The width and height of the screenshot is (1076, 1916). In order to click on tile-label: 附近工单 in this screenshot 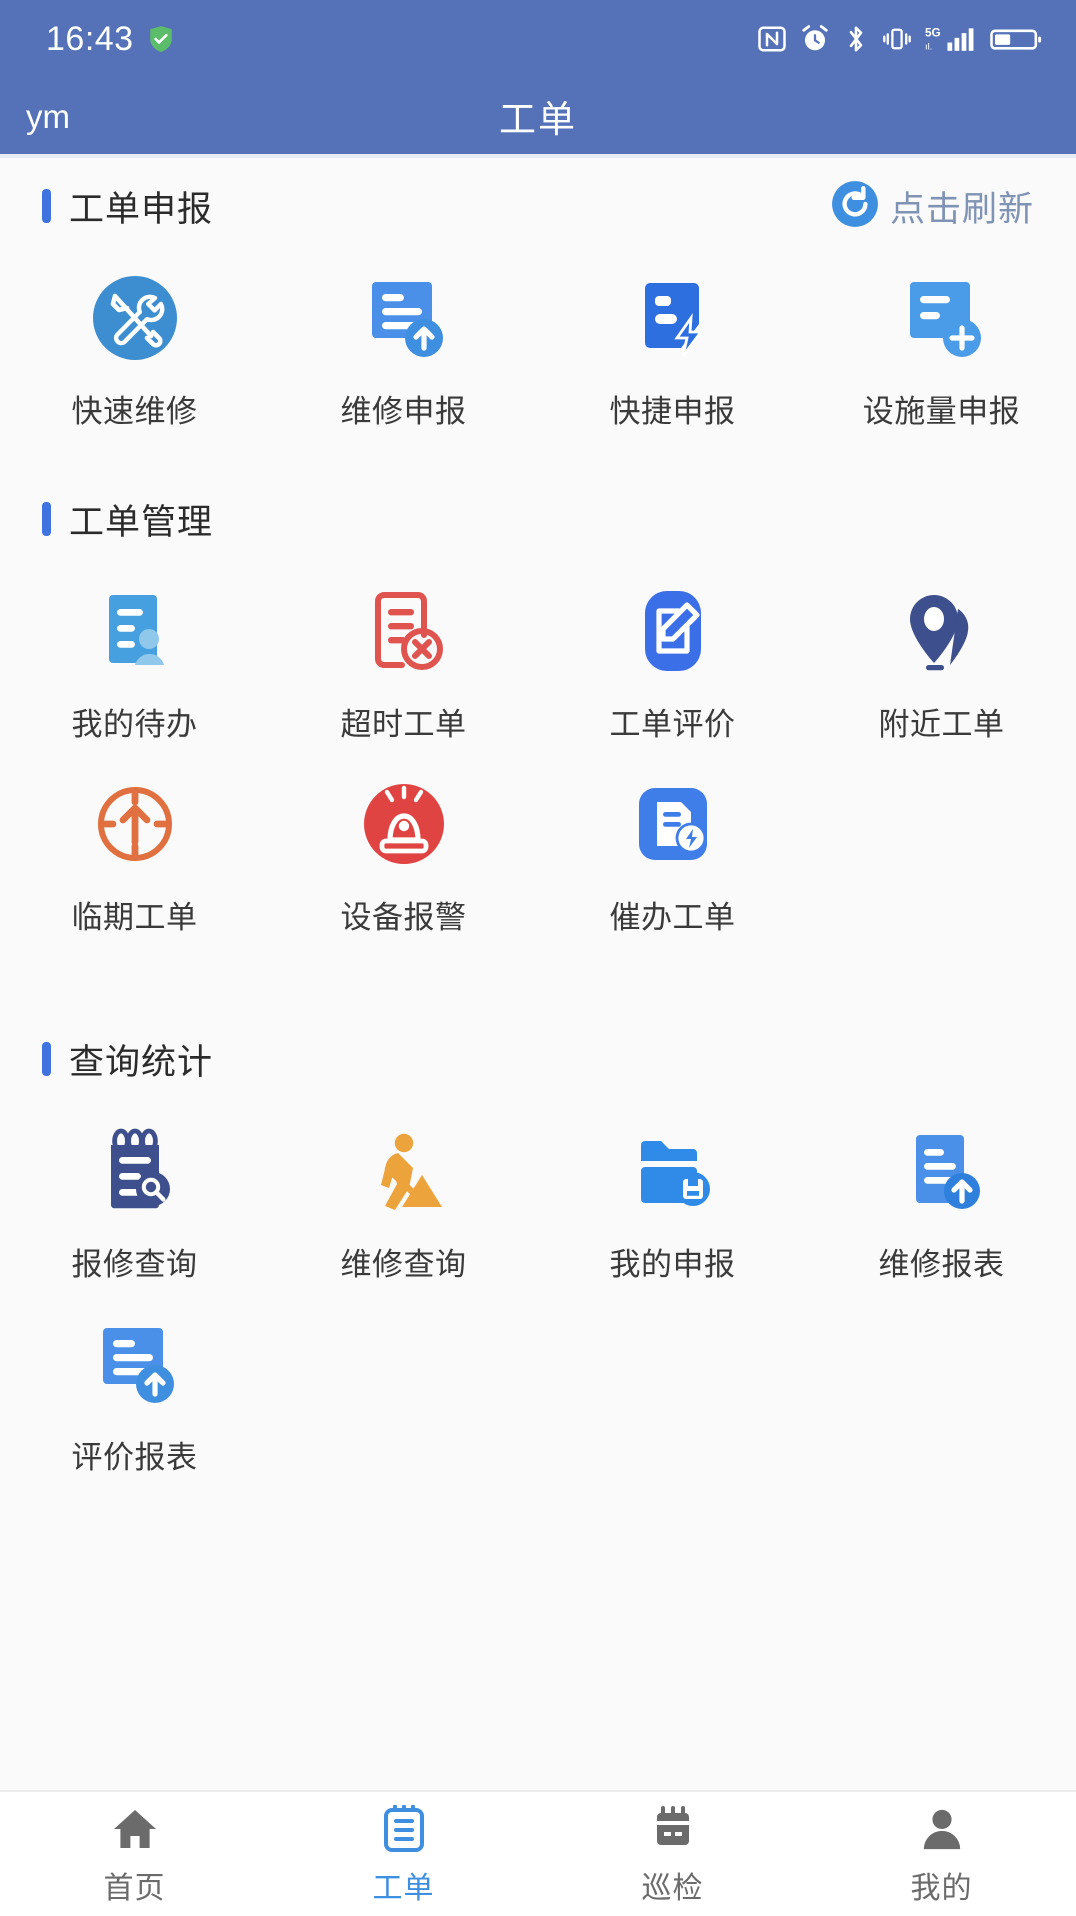, I will do `click(941, 724)`.